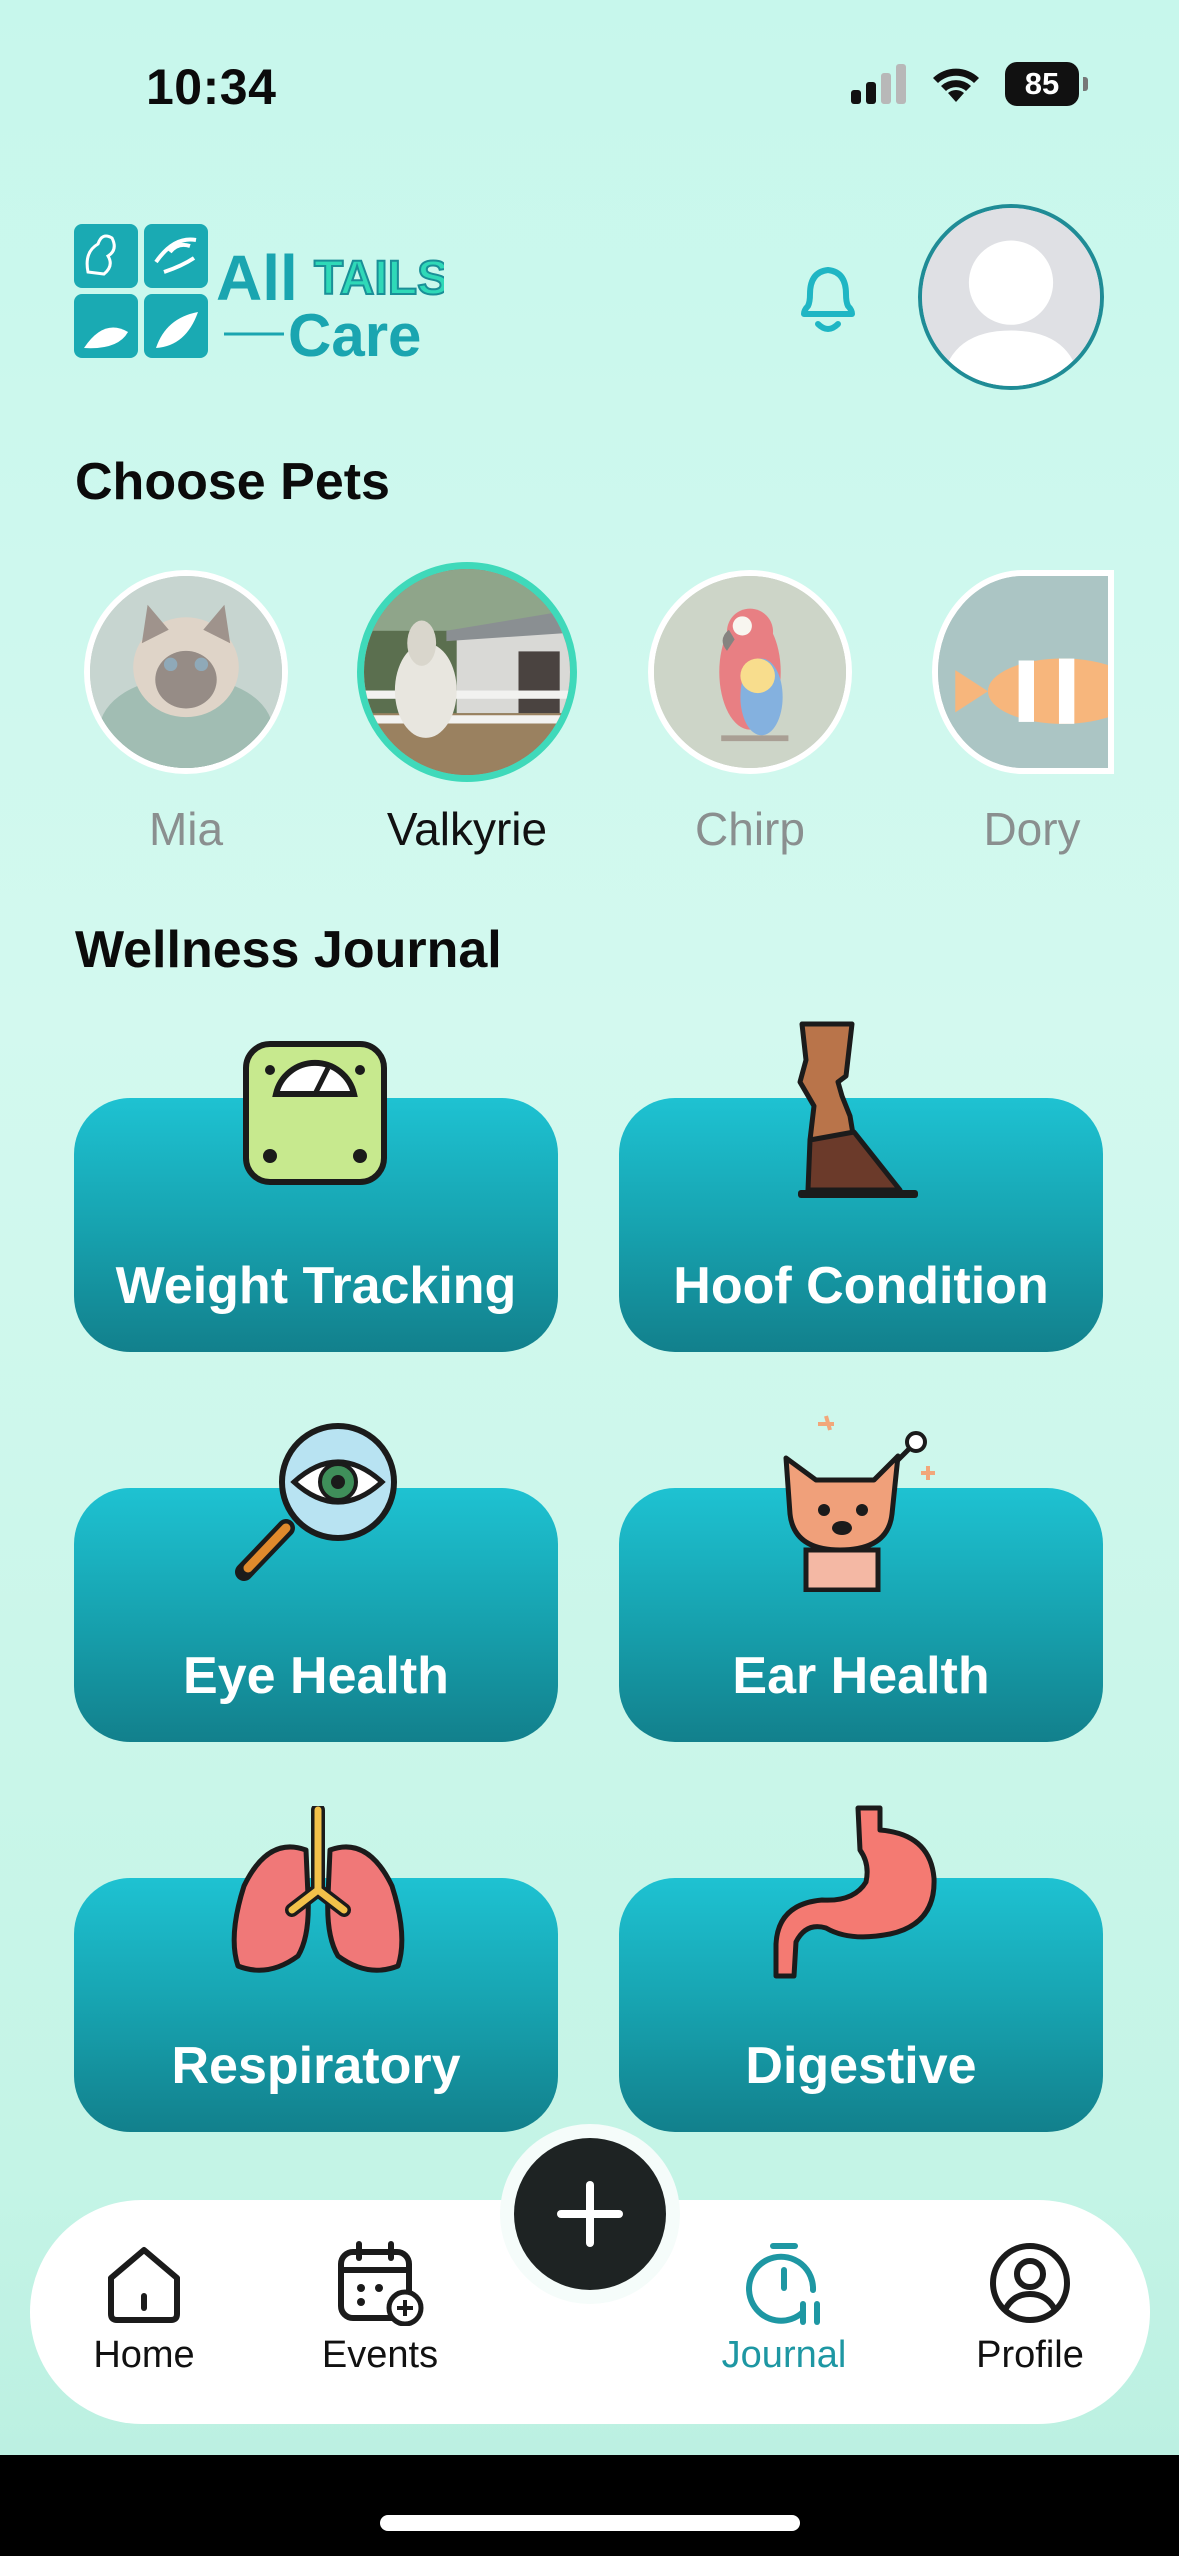 This screenshot has width=1179, height=2556. What do you see at coordinates (144, 2285) in the screenshot?
I see `home-icon` at bounding box center [144, 2285].